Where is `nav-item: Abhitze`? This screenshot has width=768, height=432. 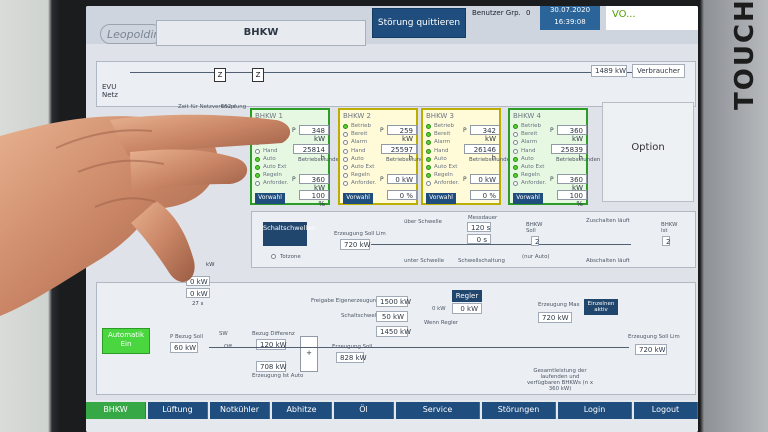
nav-item: Abhitze is located at coordinates (302, 410).